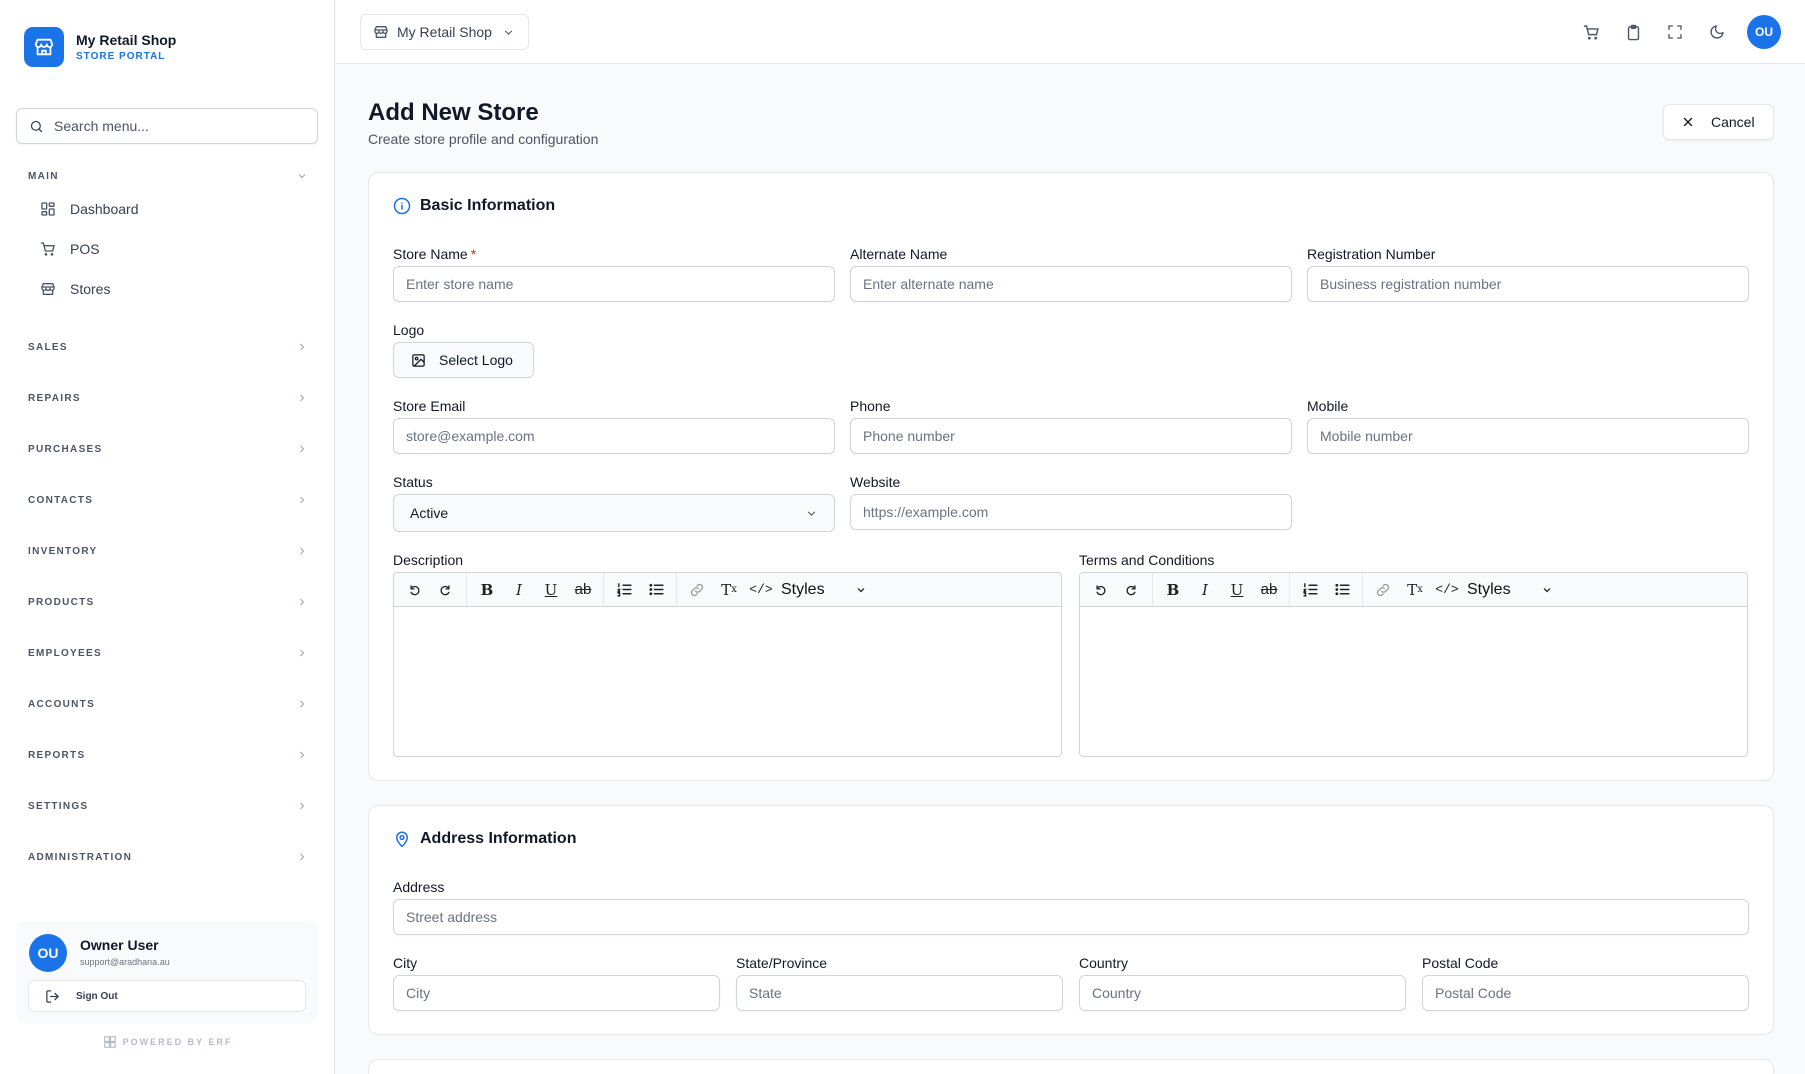 This screenshot has height=1074, width=1805. What do you see at coordinates (875, 482) in the screenshot?
I see `website-label: Website` at bounding box center [875, 482].